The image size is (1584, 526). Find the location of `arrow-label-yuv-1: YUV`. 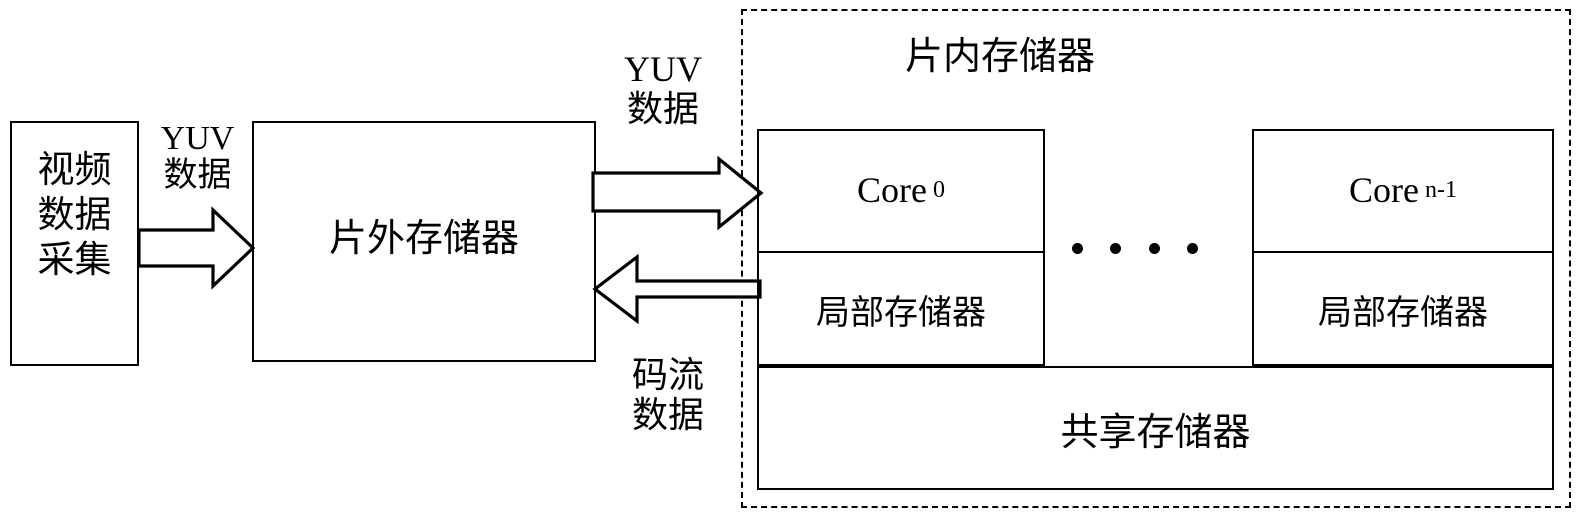

arrow-label-yuv-1: YUV is located at coordinates (197, 138).